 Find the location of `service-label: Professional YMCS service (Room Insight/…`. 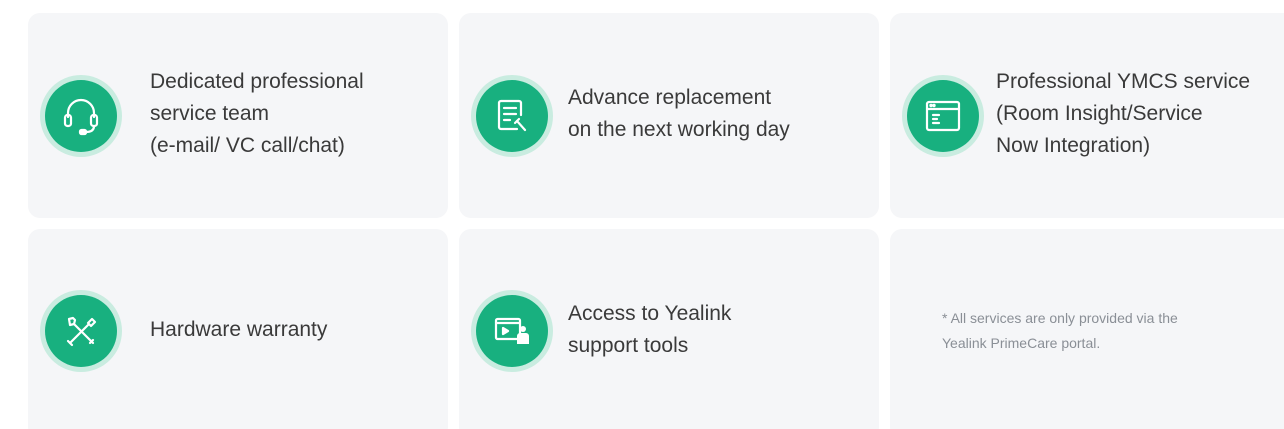

service-label: Professional YMCS service (Room Insight/… is located at coordinates (1123, 113).